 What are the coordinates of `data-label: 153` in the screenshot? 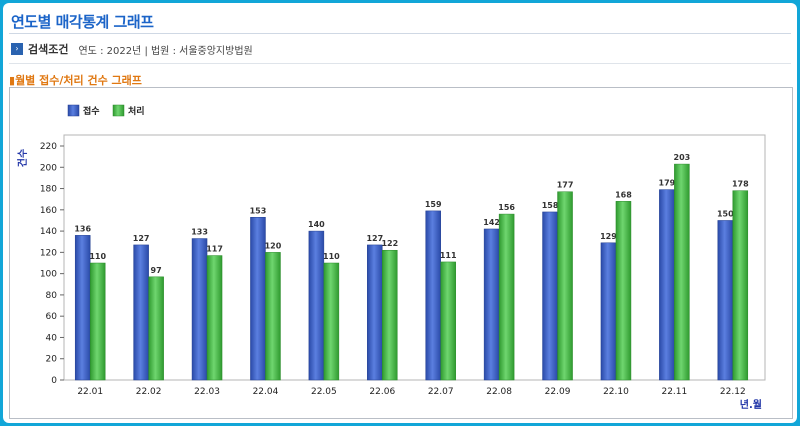 It's located at (258, 210).